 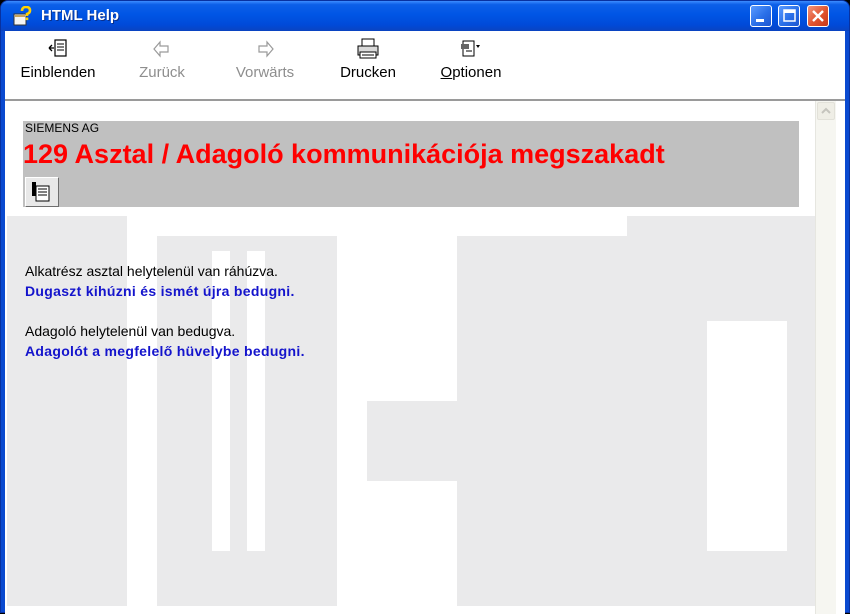 What do you see at coordinates (58, 72) in the screenshot?
I see `show-label: Einblenden` at bounding box center [58, 72].